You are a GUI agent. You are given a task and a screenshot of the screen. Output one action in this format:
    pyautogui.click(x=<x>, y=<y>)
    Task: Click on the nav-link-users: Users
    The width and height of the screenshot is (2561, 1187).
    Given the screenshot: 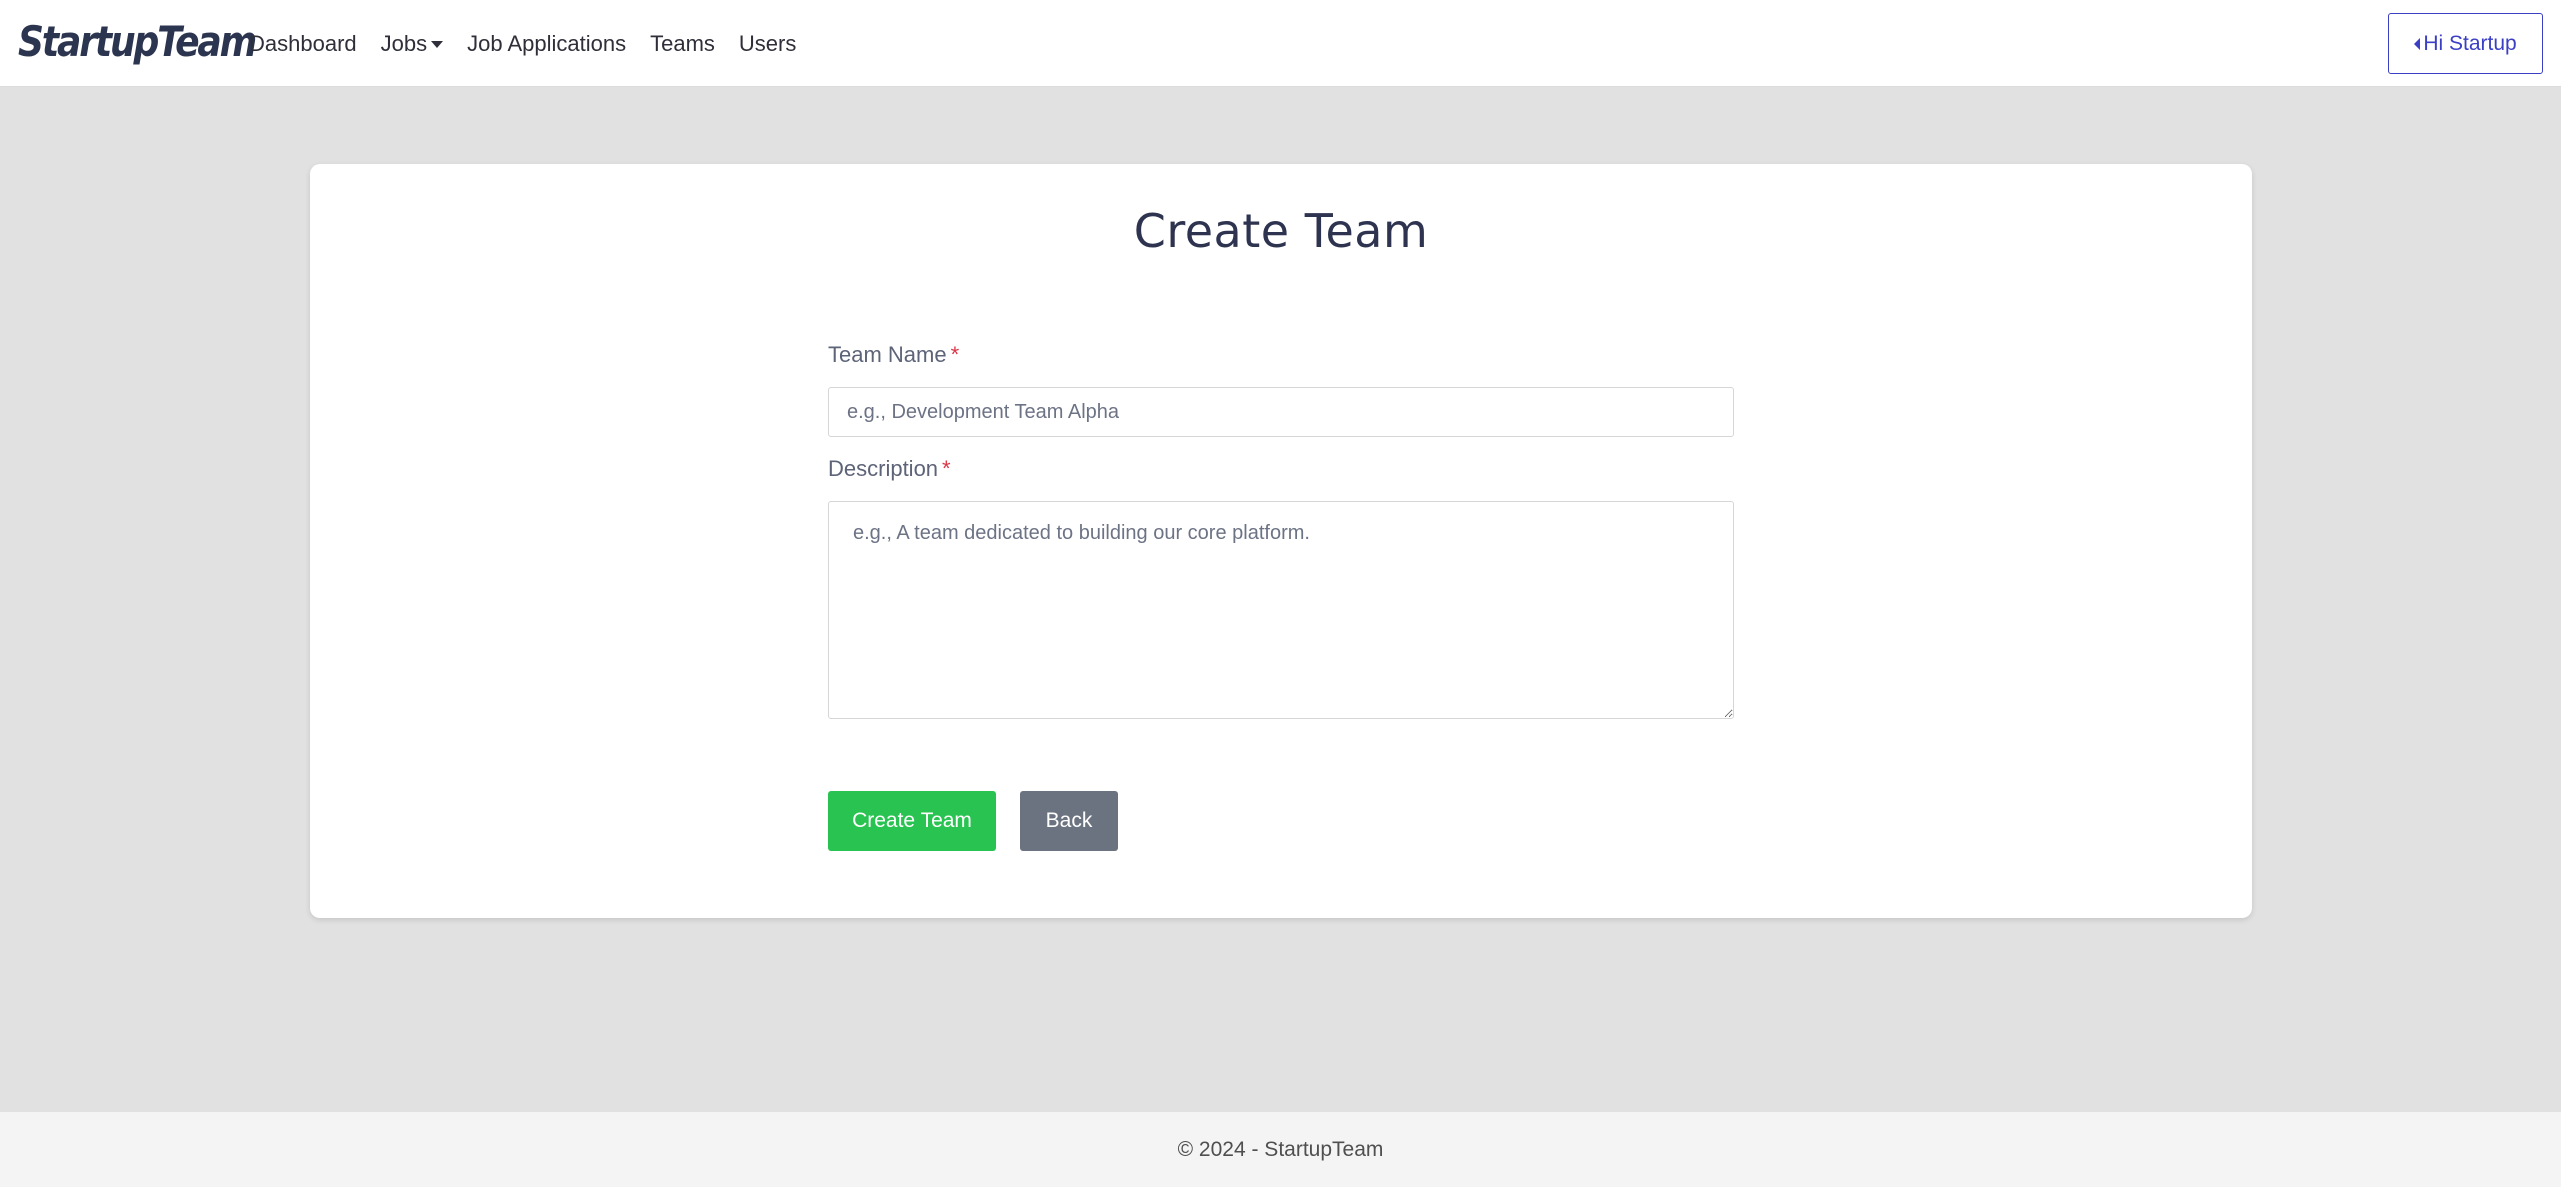 What is the action you would take?
    pyautogui.click(x=767, y=44)
    